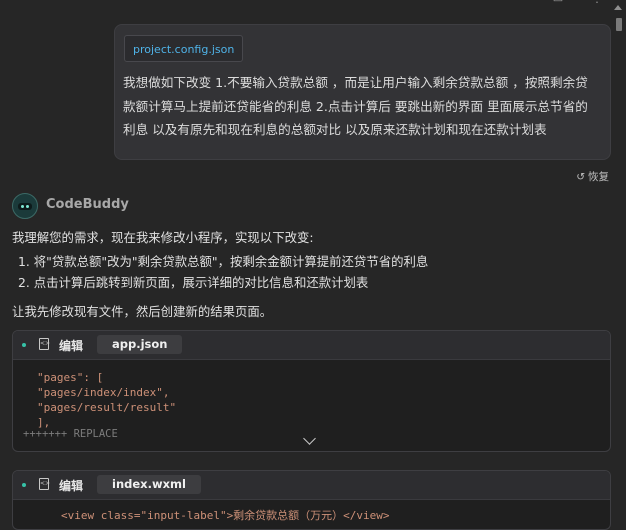  I want to click on restore-label: 恢复, so click(598, 177).